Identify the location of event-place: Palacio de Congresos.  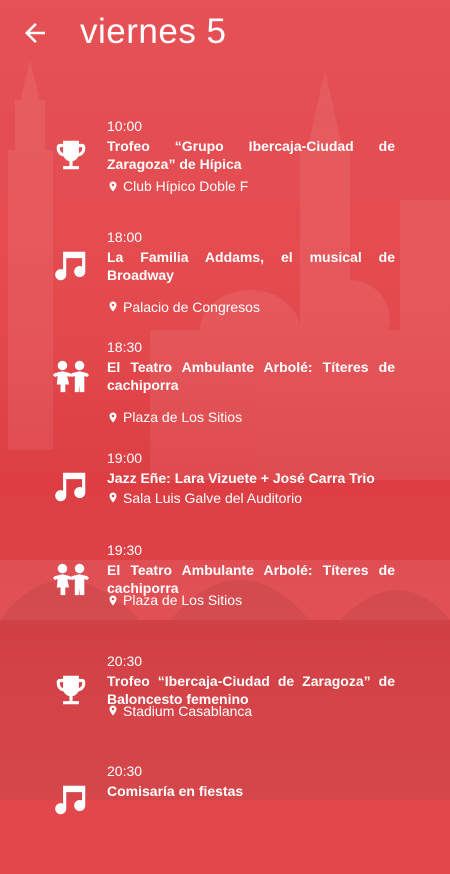
(183, 307).